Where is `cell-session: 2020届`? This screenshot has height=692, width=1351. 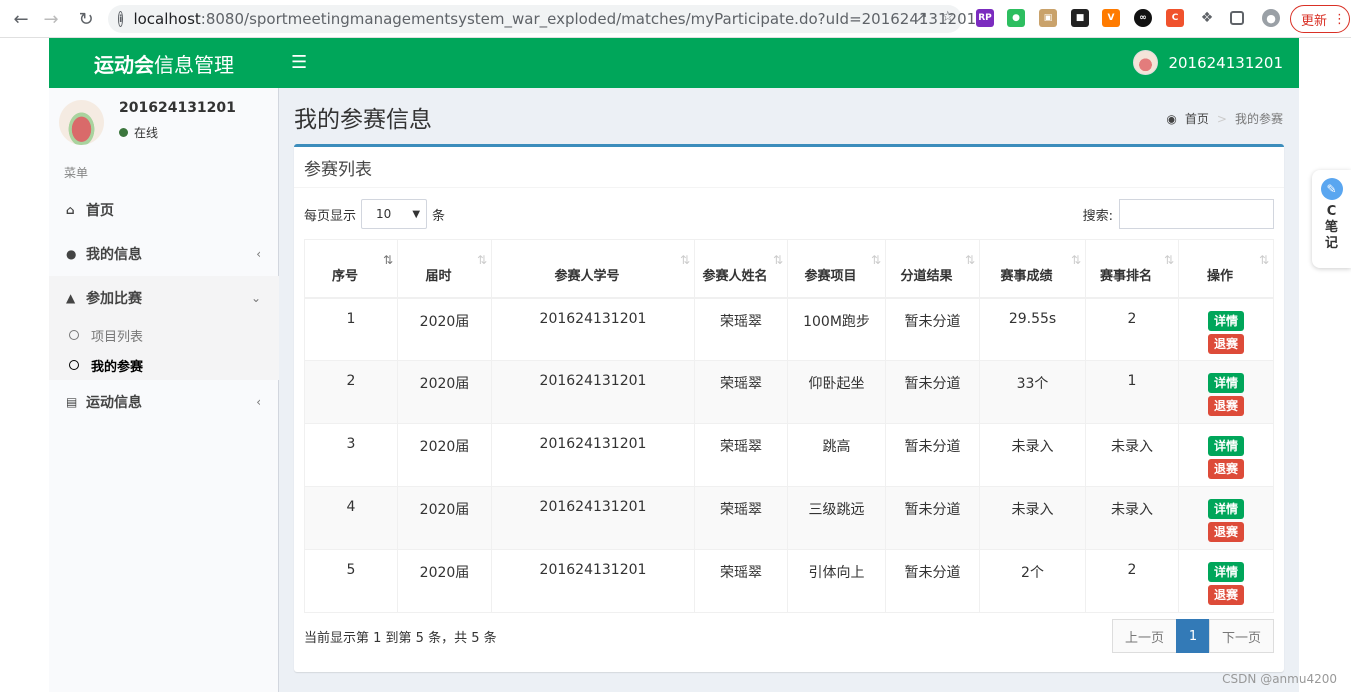 cell-session: 2020届 is located at coordinates (444, 455).